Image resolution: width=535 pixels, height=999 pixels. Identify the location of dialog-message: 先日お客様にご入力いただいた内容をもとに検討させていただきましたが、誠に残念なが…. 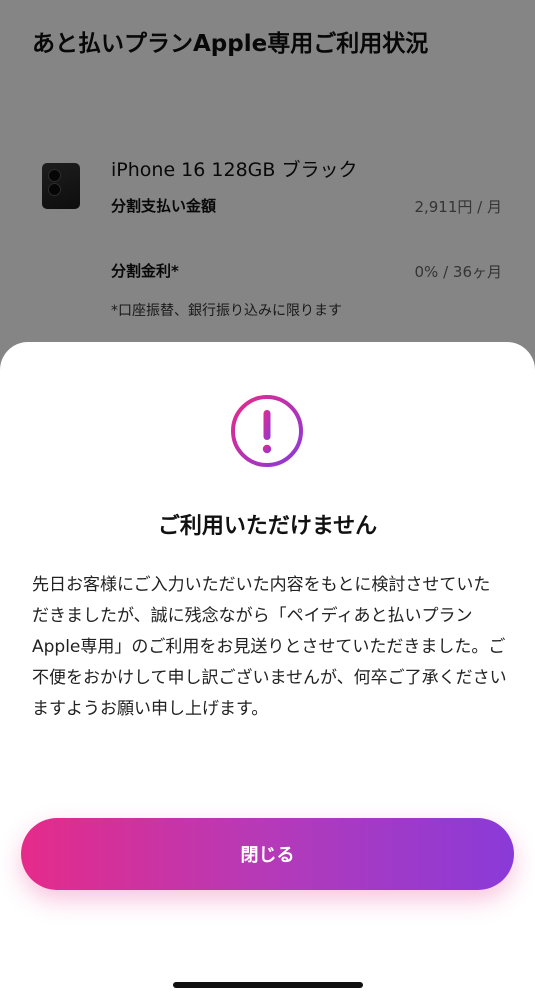
(269, 647).